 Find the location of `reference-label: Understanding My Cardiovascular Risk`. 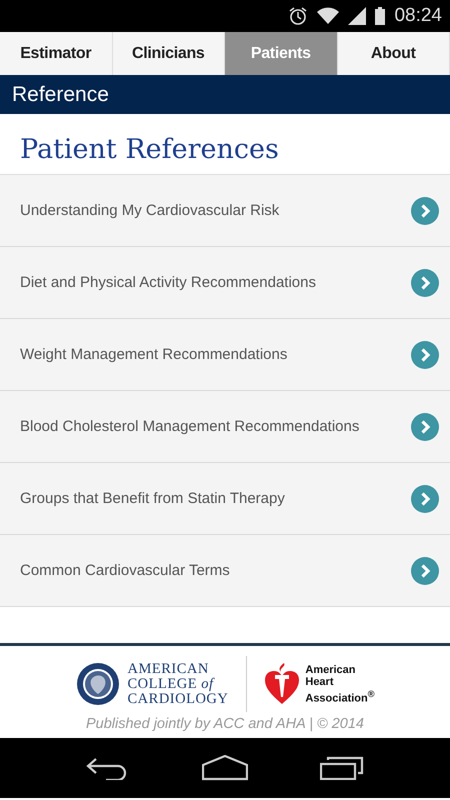

reference-label: Understanding My Cardiovascular Risk is located at coordinates (150, 210).